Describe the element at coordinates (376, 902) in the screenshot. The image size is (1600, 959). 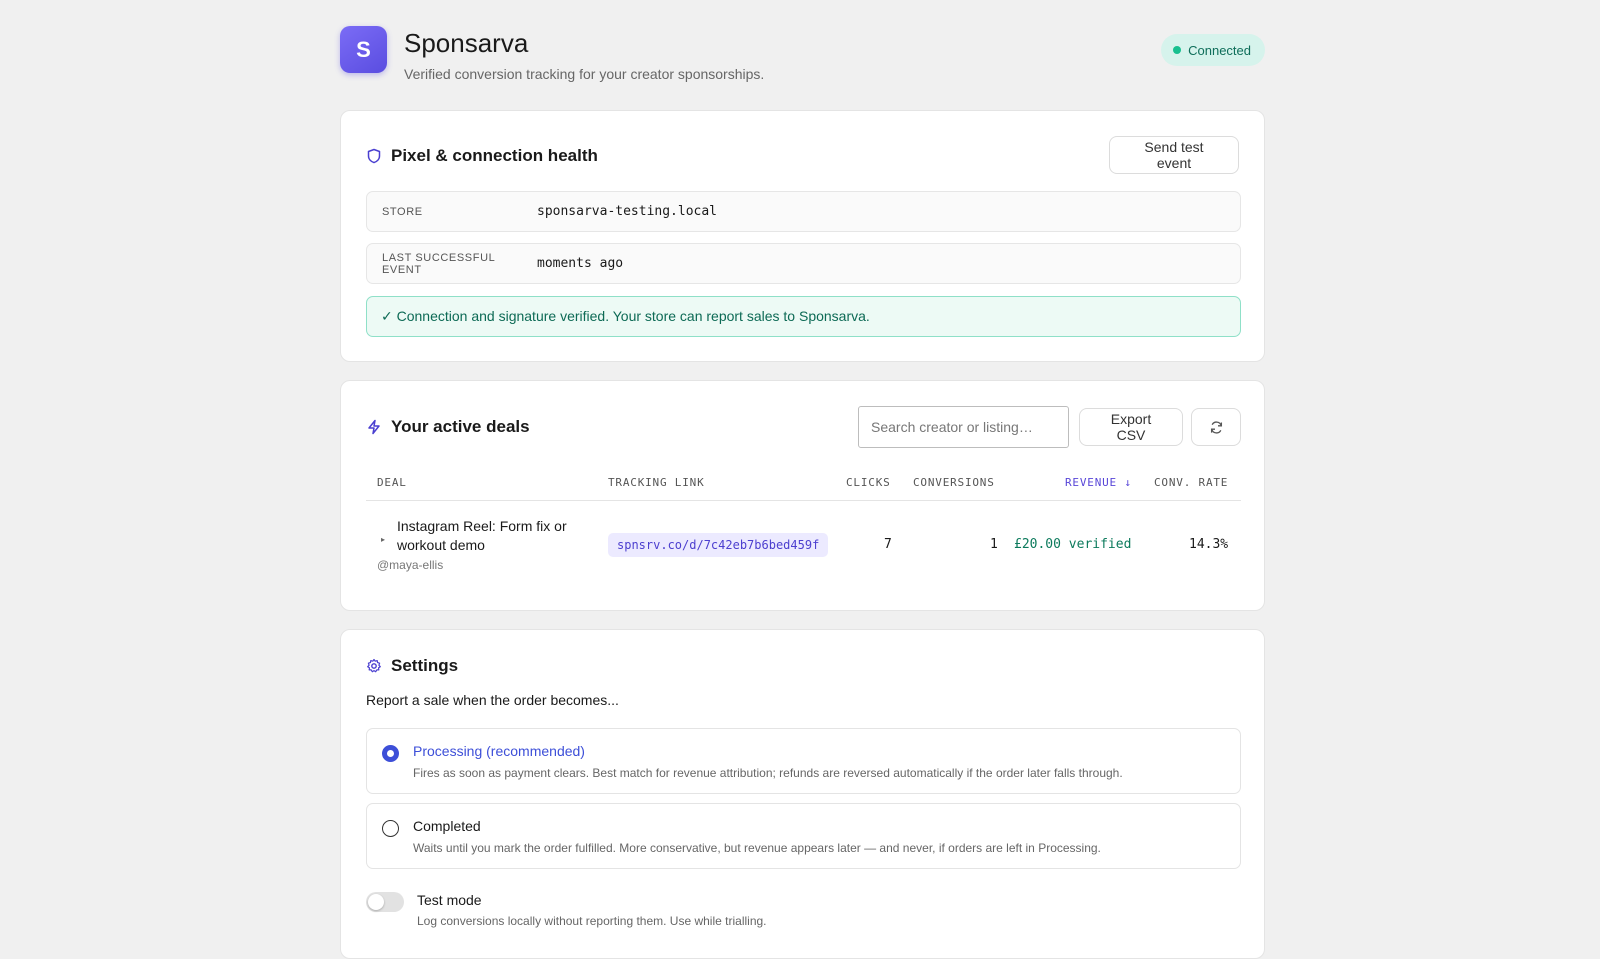
I see `toggle-knob` at that location.